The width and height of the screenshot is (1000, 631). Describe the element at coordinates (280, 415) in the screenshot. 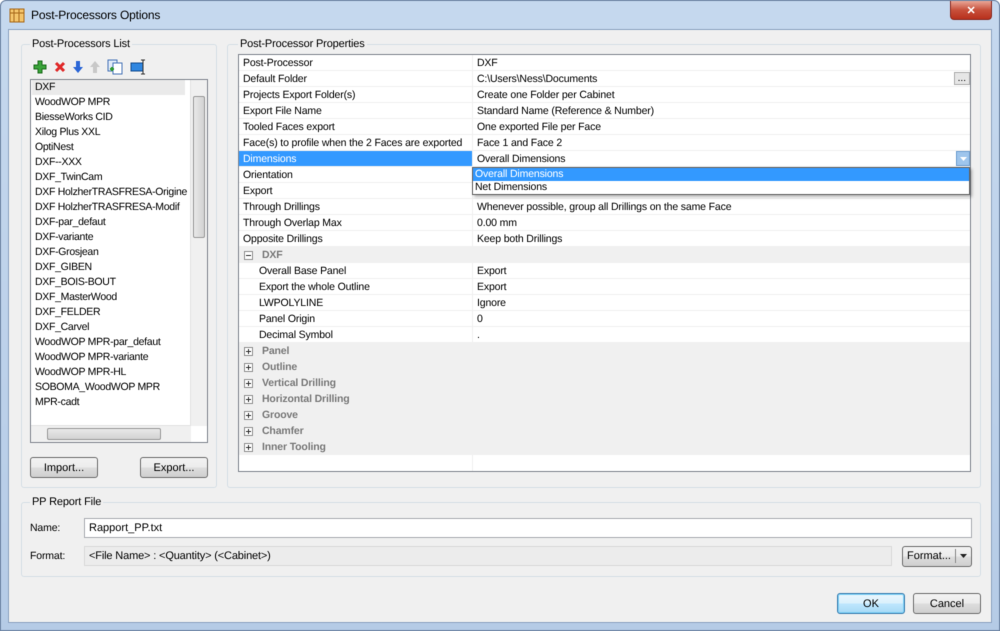

I see `category-header: Groove` at that location.